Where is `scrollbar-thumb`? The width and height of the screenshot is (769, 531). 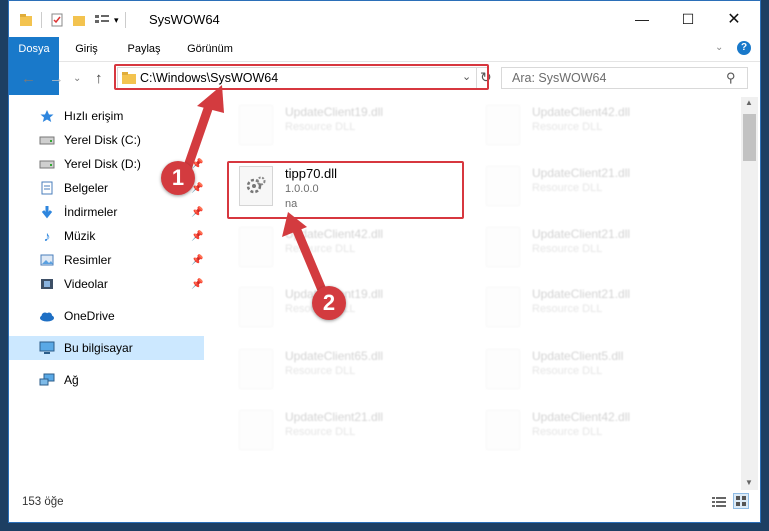 scrollbar-thumb is located at coordinates (749, 137).